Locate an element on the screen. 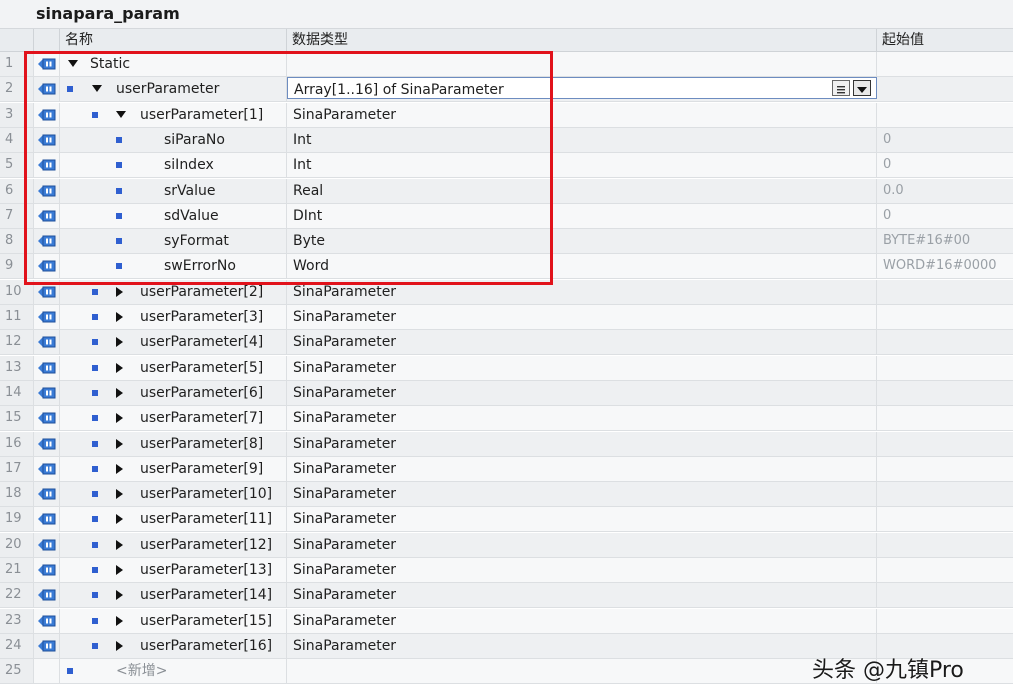  name-cell: userParameter[12] is located at coordinates (173, 545).